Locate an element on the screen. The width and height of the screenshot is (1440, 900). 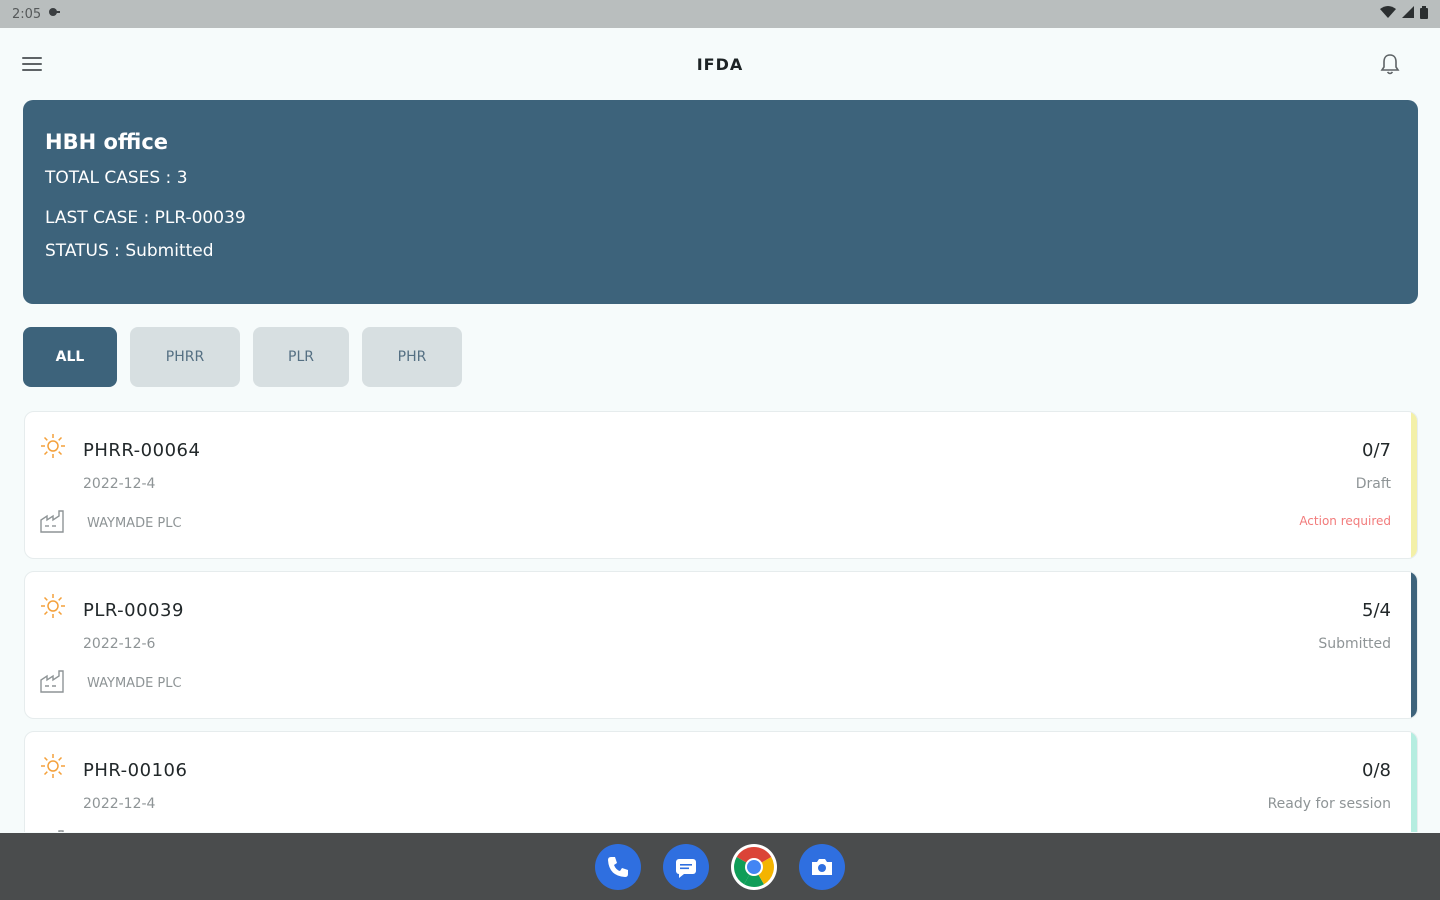
status-left: 2:05 is located at coordinates (36, 14).